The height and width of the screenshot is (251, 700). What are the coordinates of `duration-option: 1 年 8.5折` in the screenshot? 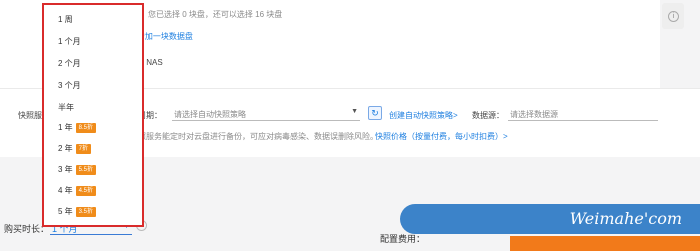 It's located at (77, 128).